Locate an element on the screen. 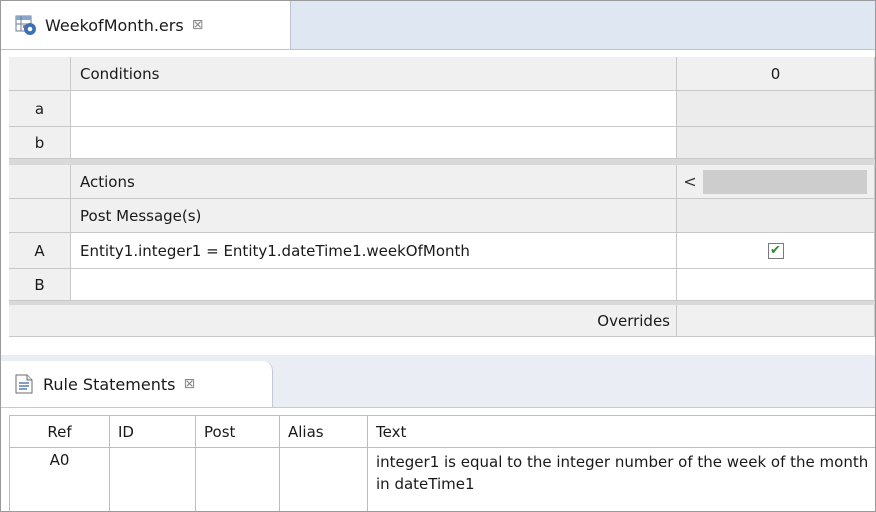 Image resolution: width=876 pixels, height=512 pixels. column-header-post: Post is located at coordinates (238, 432).